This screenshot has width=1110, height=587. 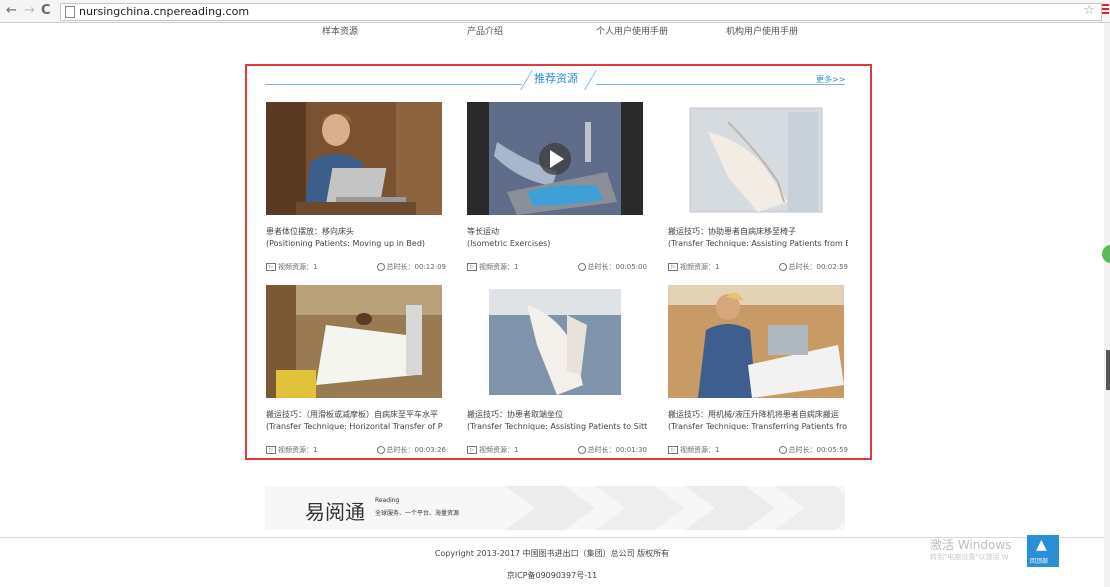 What do you see at coordinates (387, 500) in the screenshot?
I see `banner-subtitle-en: Reading` at bounding box center [387, 500].